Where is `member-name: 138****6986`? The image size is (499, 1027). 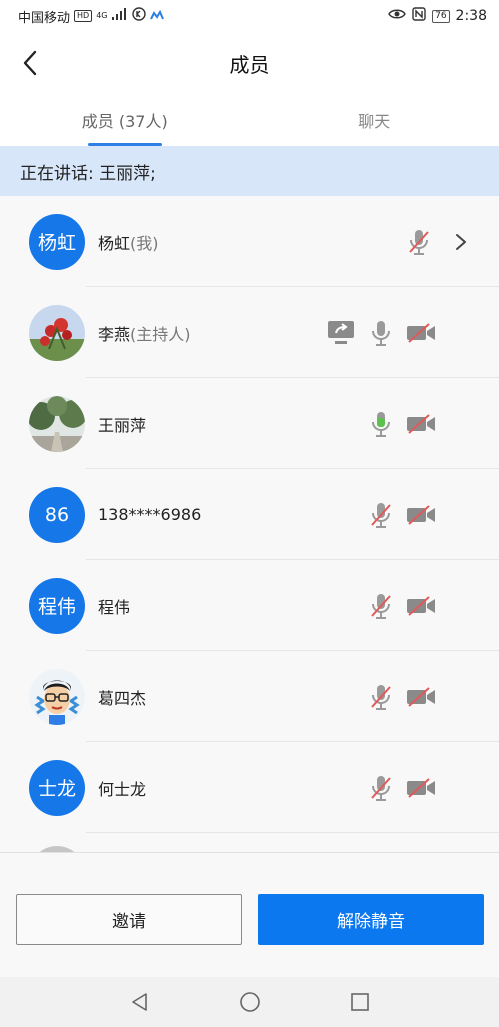
member-name: 138****6986 is located at coordinates (150, 514).